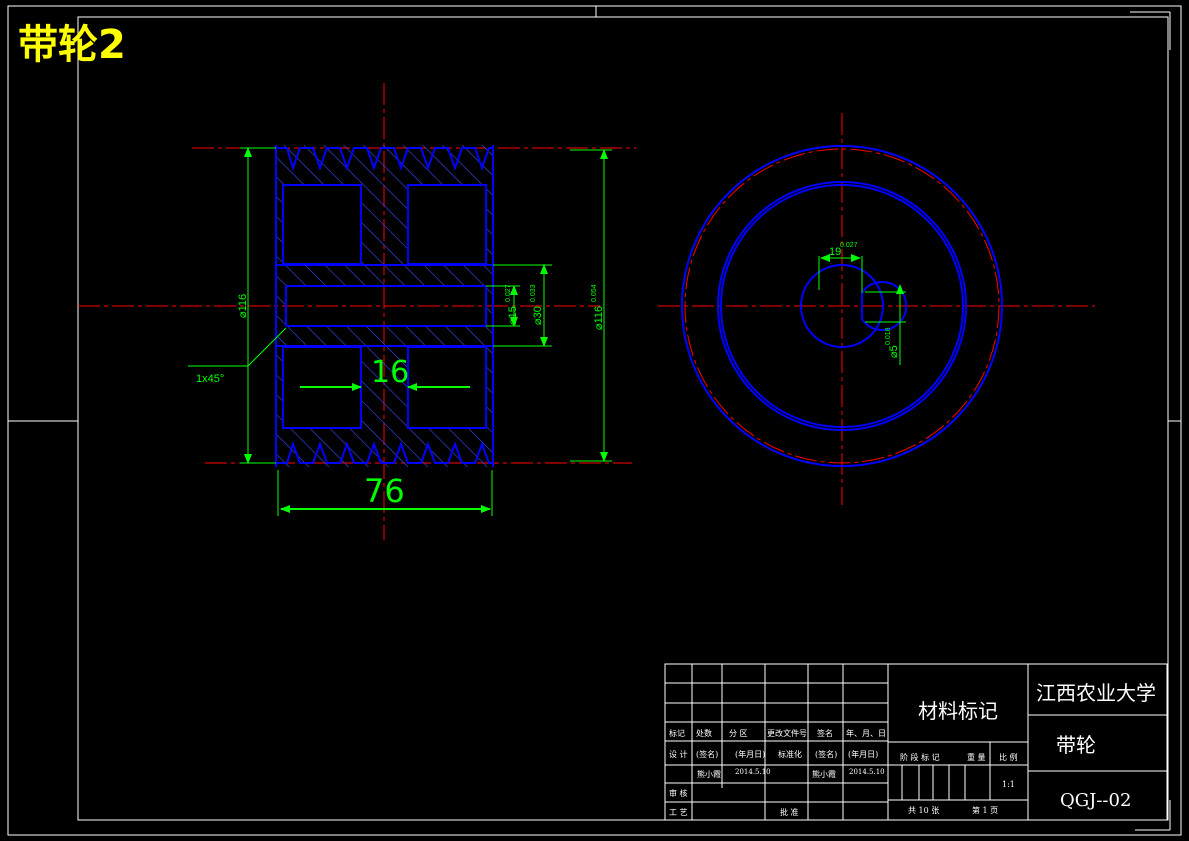 The height and width of the screenshot is (841, 1189). I want to click on hdr-count: 处数, so click(704, 733).